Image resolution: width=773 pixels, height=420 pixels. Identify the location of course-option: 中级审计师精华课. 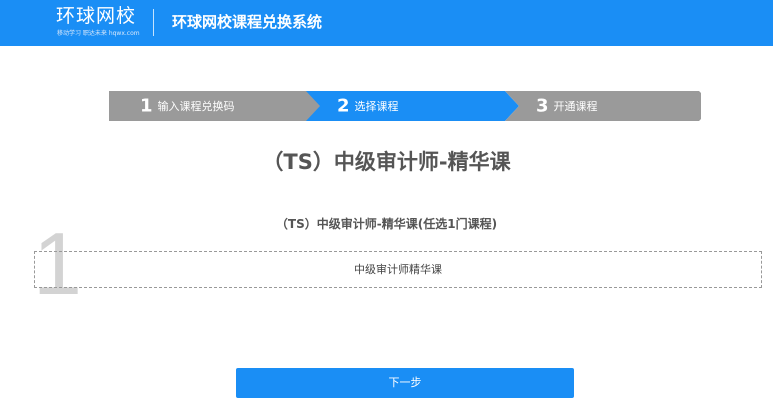
(398, 269).